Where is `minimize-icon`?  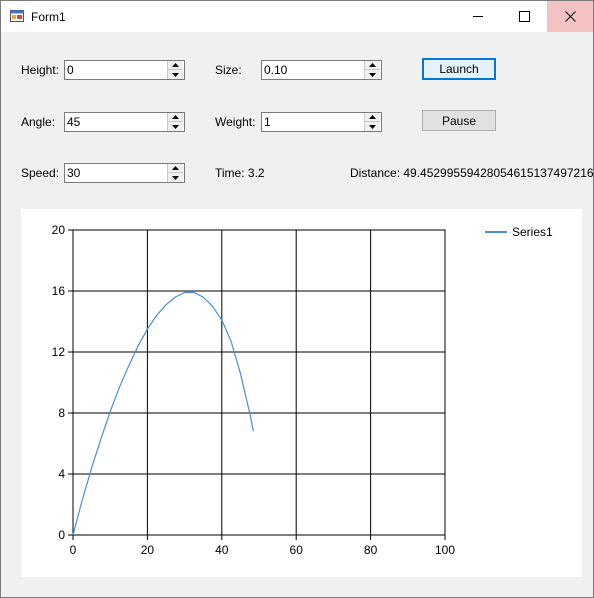 minimize-icon is located at coordinates (477, 16).